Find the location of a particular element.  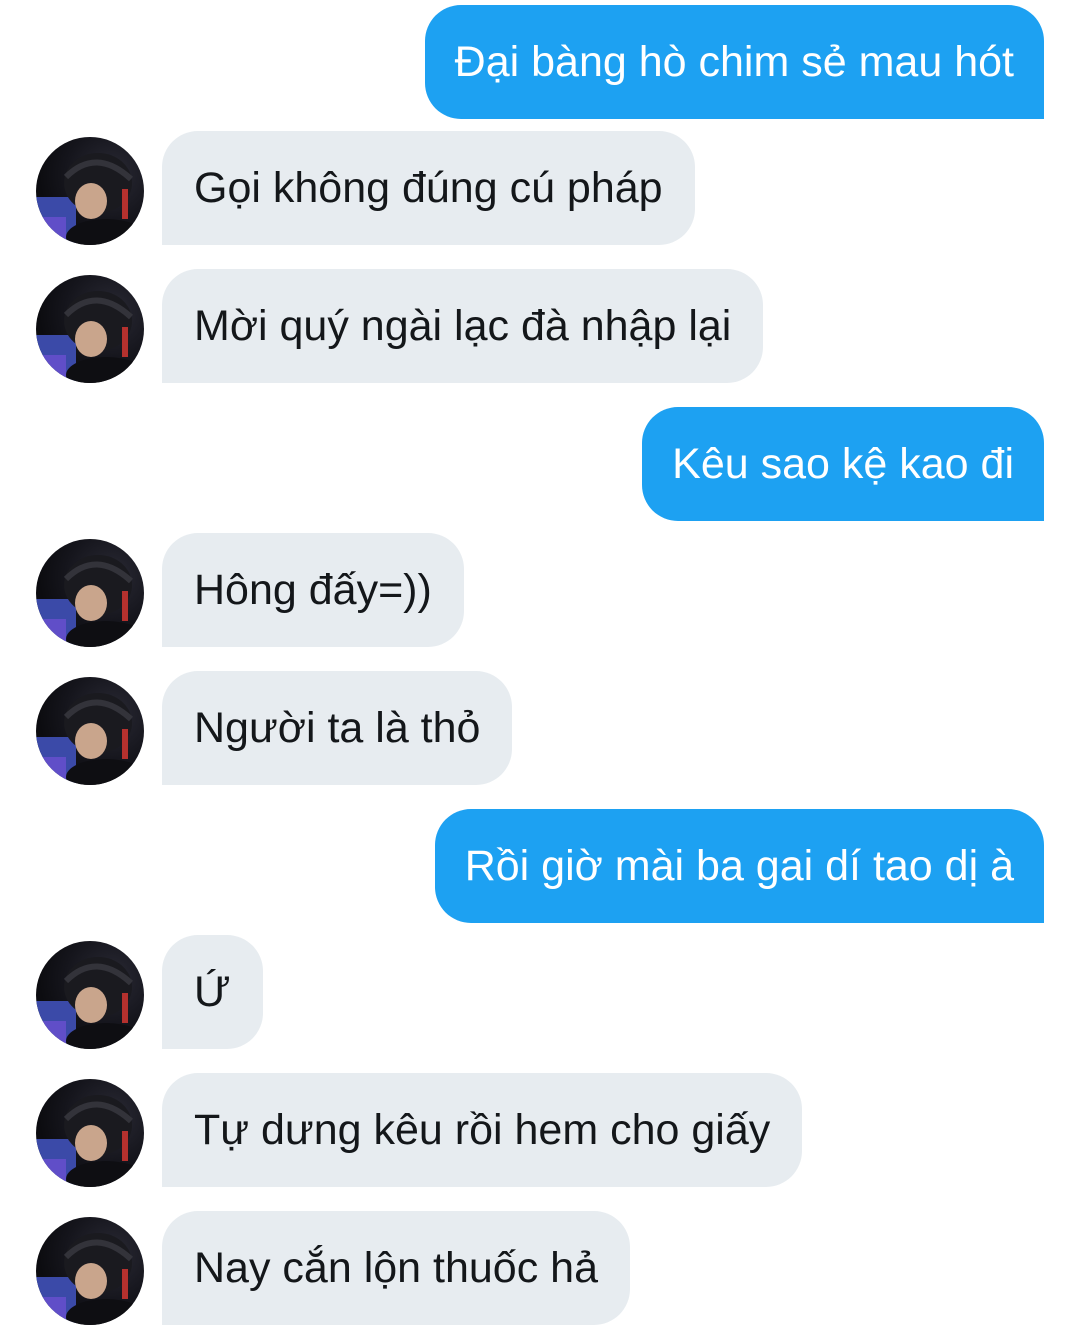

received-message: Tự dưng kêu rồi hem cho giấy is located at coordinates (482, 1130).